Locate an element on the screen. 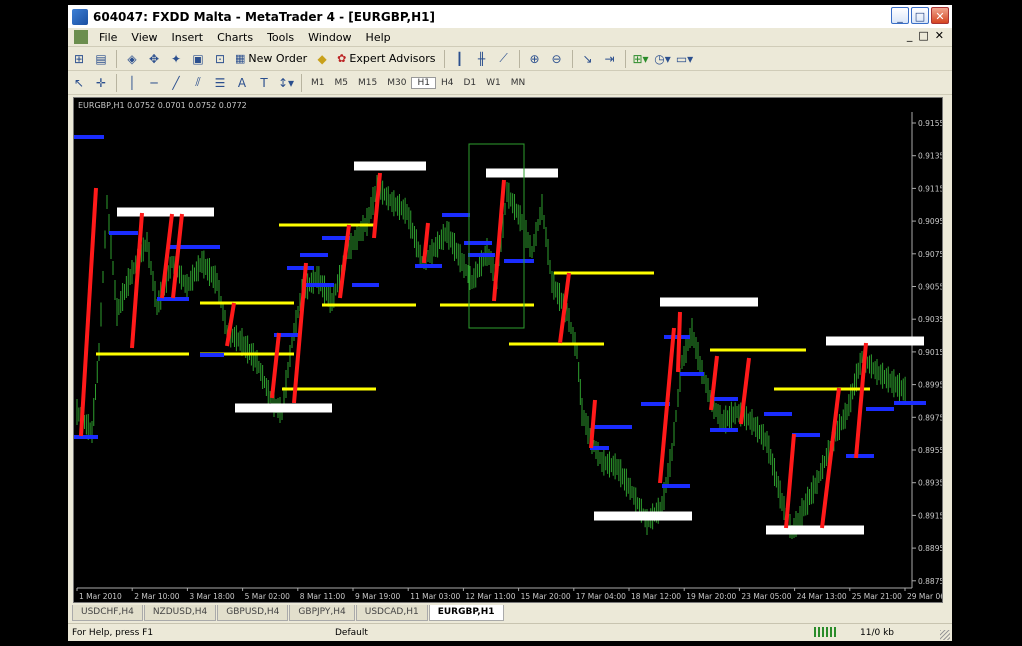 The image size is (1022, 646). timeframe-m5: M5 is located at coordinates (342, 83).